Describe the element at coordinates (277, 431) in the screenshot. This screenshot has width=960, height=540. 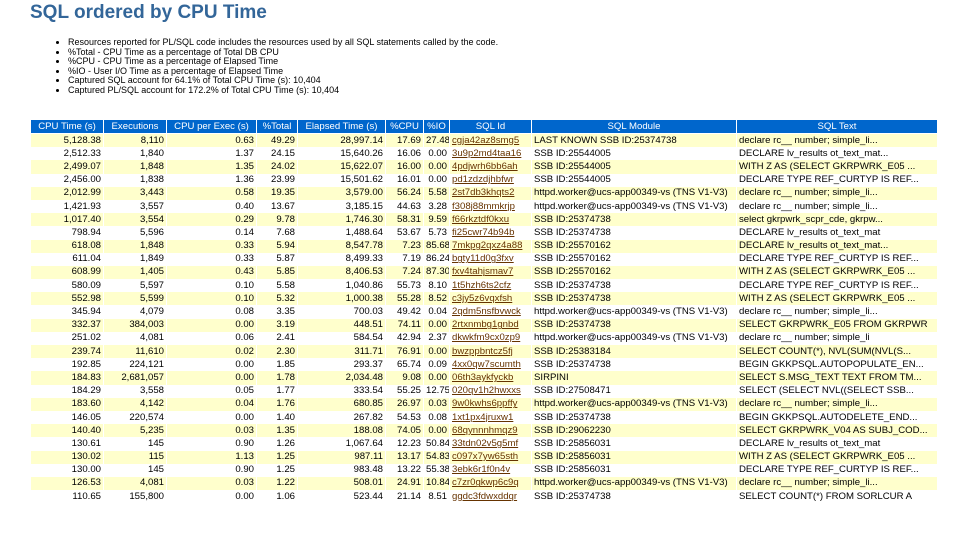
I see `col-pct-total-cell: 1.35` at that location.